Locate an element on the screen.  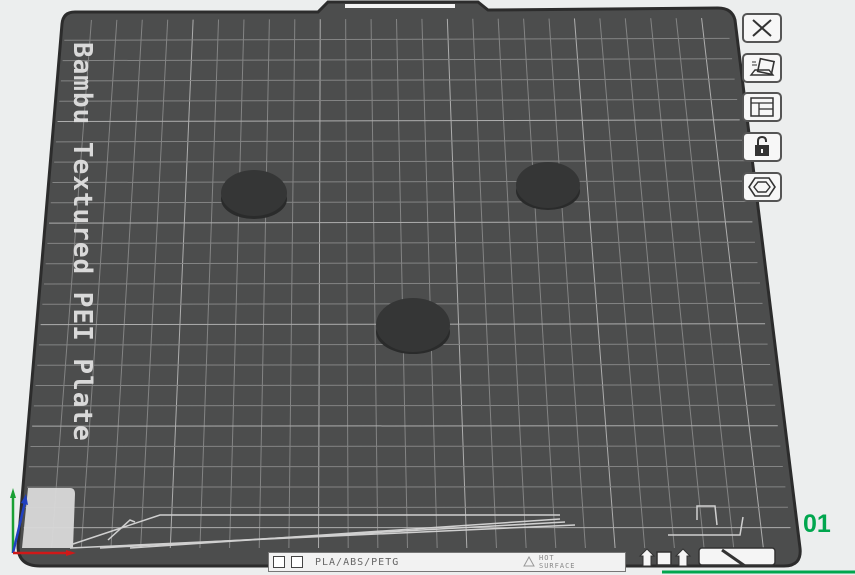
lock-icon is located at coordinates (762, 146).